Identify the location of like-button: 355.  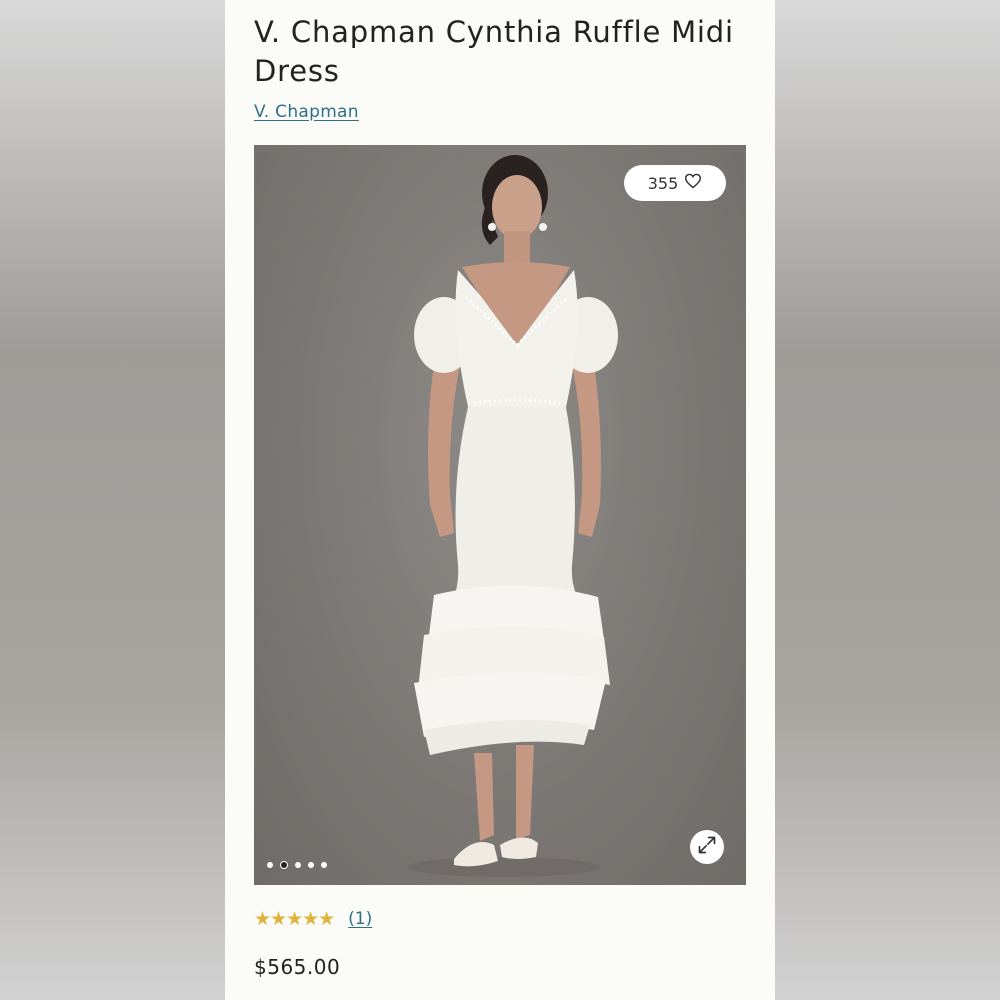
(675, 183).